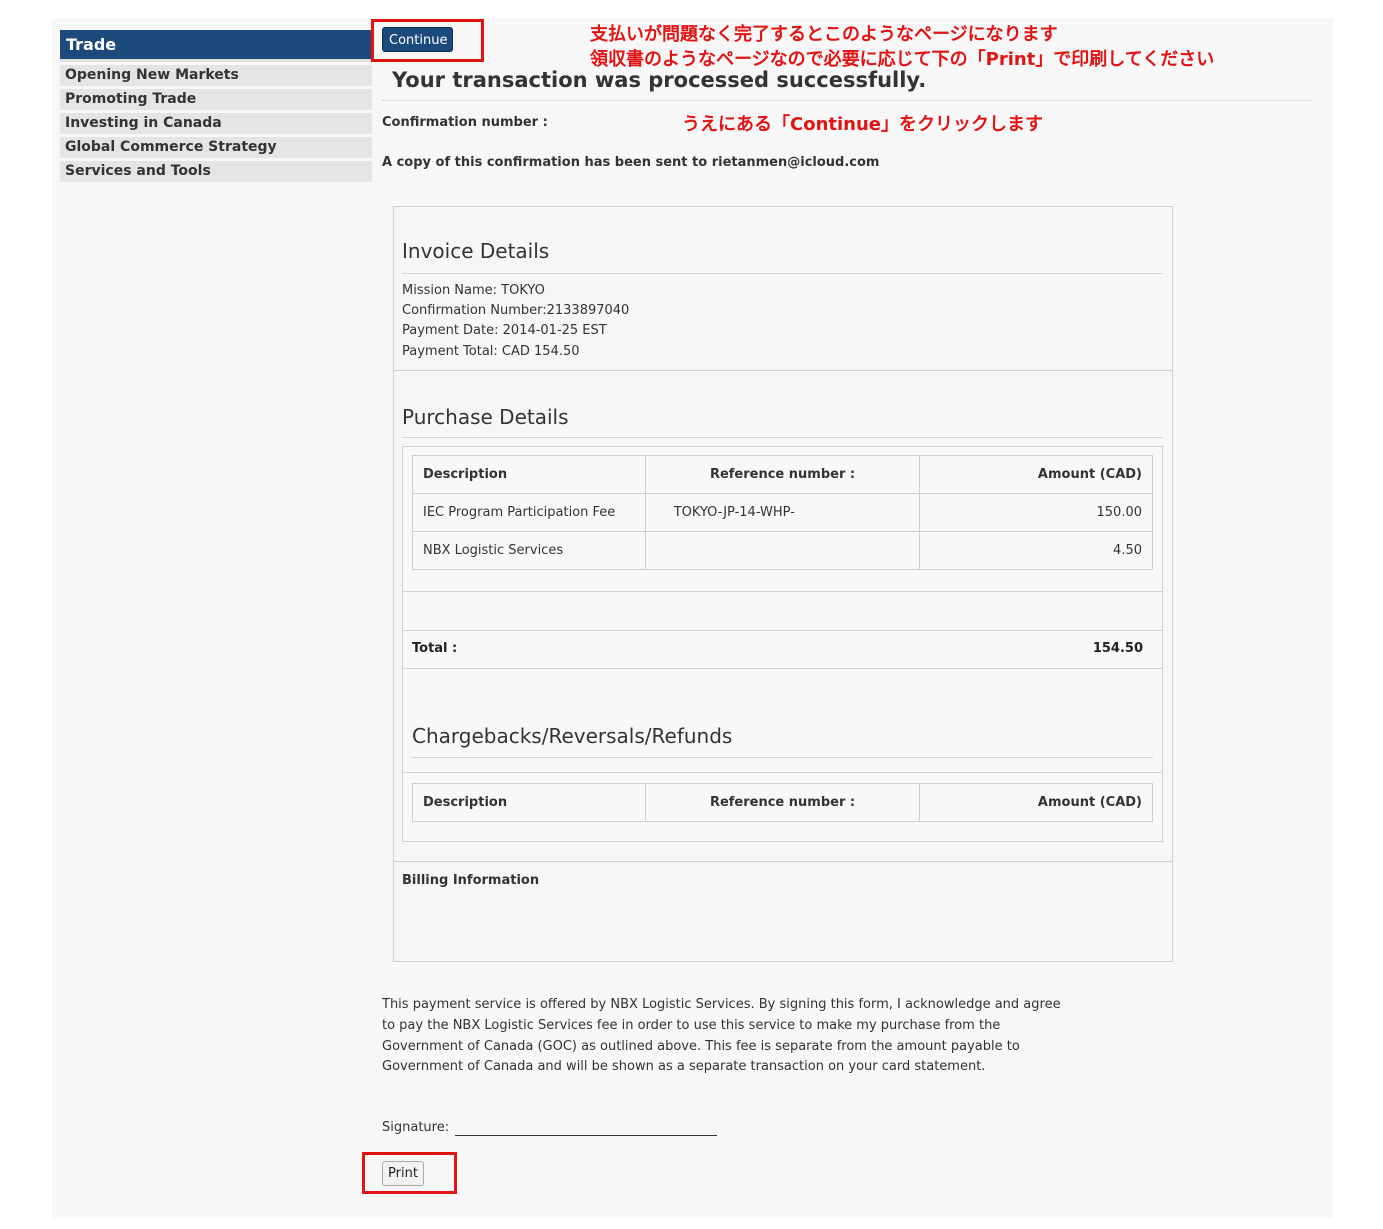 Image resolution: width=1383 pixels, height=1229 pixels. I want to click on chargebacks-title: Chargebacks/Reversals/Refunds, so click(572, 736).